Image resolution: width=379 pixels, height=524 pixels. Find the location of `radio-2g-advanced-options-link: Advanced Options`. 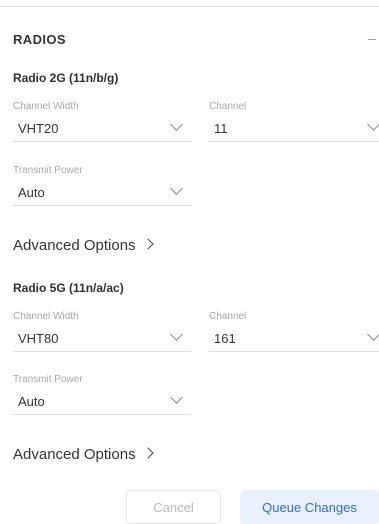

radio-2g-advanced-options-link: Advanced Options is located at coordinates (83, 245).